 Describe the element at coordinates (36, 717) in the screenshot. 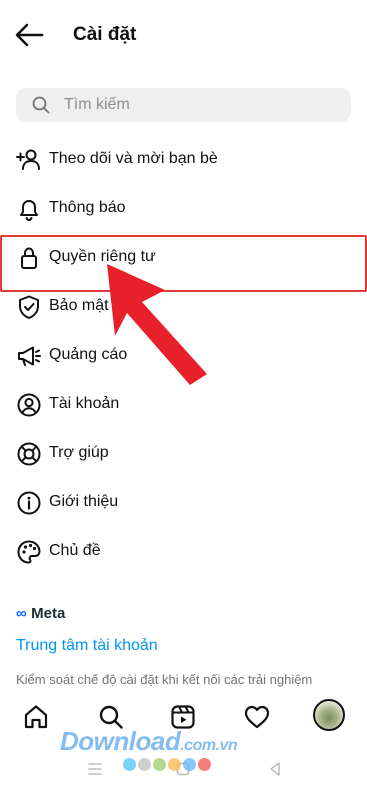

I see `home-icon` at that location.